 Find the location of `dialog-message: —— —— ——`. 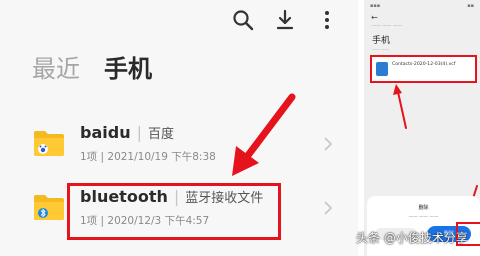

dialog-message: —— —— —— is located at coordinates (423, 217).